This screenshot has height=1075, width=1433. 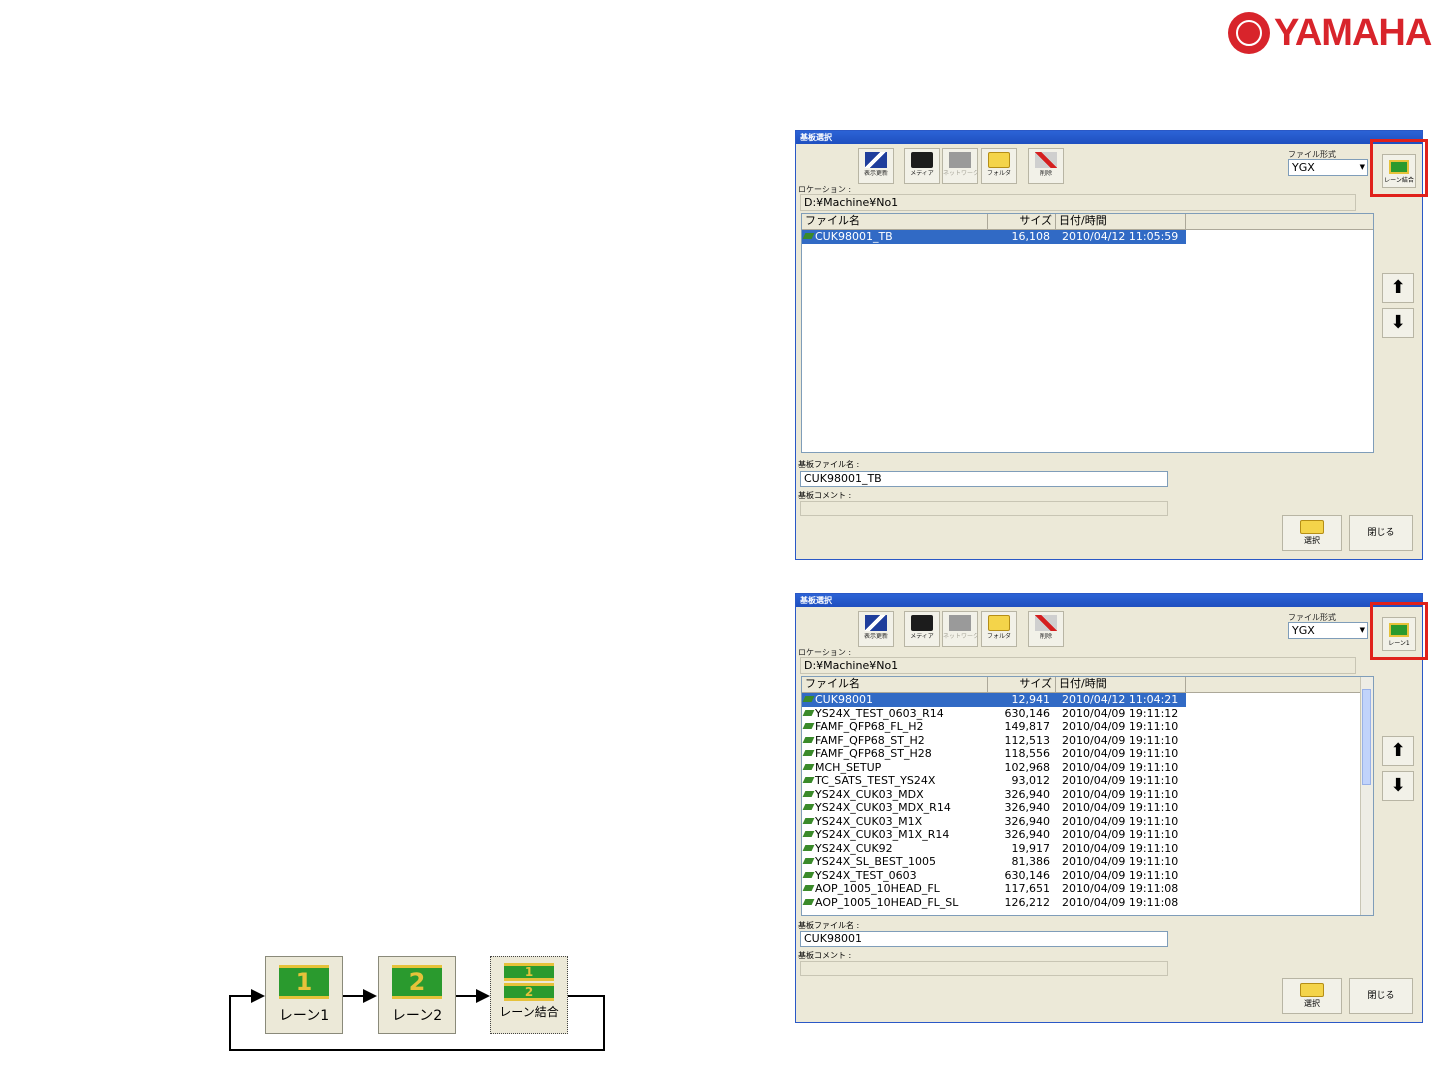 What do you see at coordinates (1120, 713) in the screenshot?
I see `file-date-cell: 2010/04/09 19:11:12` at bounding box center [1120, 713].